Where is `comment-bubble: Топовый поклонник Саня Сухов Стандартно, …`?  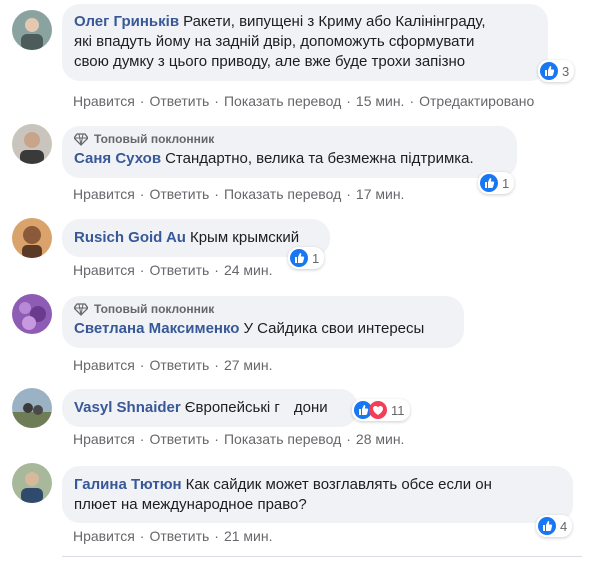
comment-bubble: Топовый поклонник Саня Сухов Стандартно, … is located at coordinates (289, 152).